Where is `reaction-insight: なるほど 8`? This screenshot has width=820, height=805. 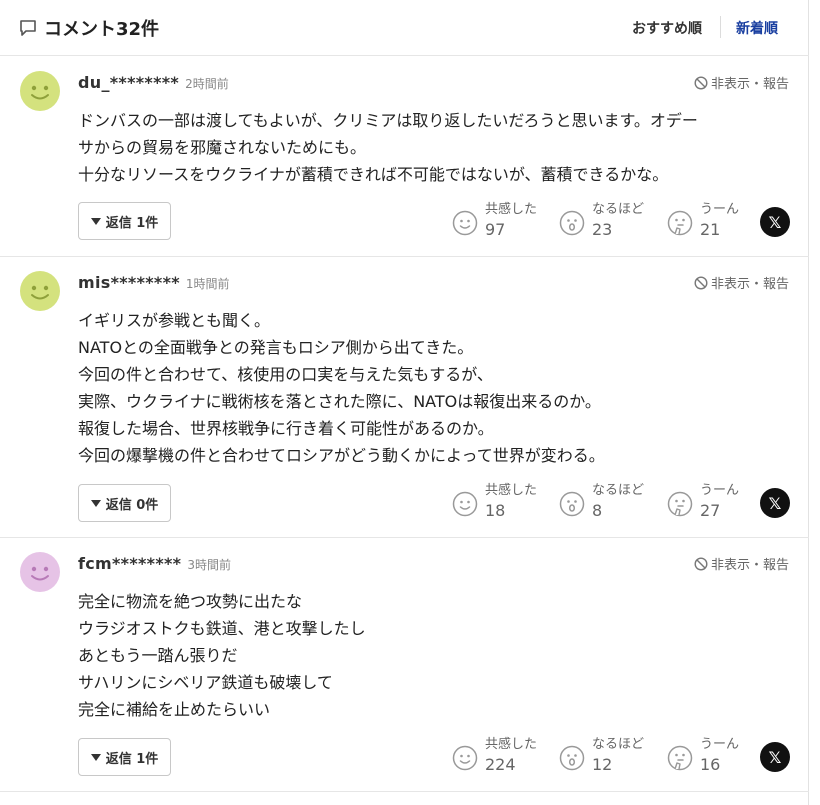 reaction-insight: なるほど 8 is located at coordinates (601, 502).